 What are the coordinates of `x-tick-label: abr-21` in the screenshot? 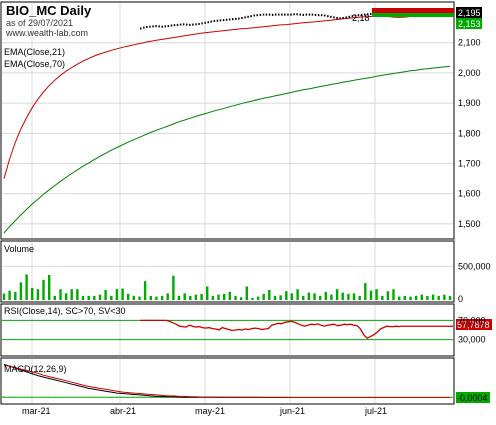 It's located at (123, 411).